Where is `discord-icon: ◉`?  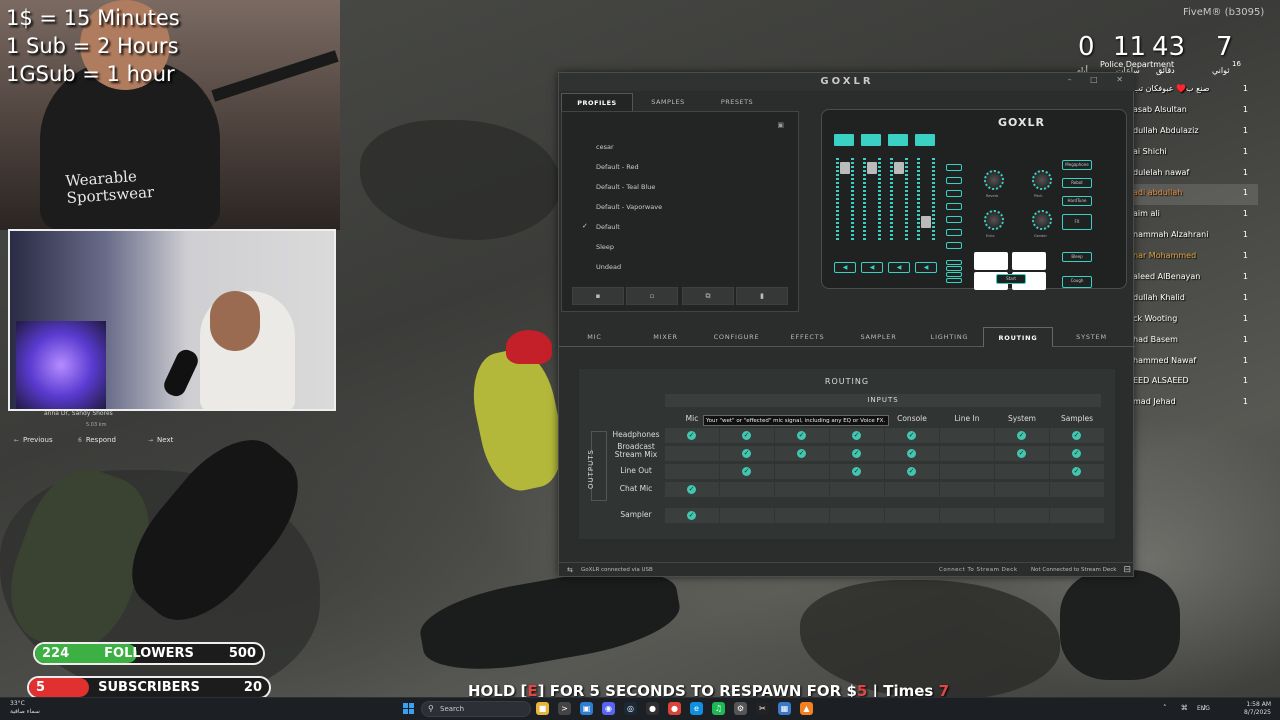
discord-icon: ◉ is located at coordinates (608, 708).